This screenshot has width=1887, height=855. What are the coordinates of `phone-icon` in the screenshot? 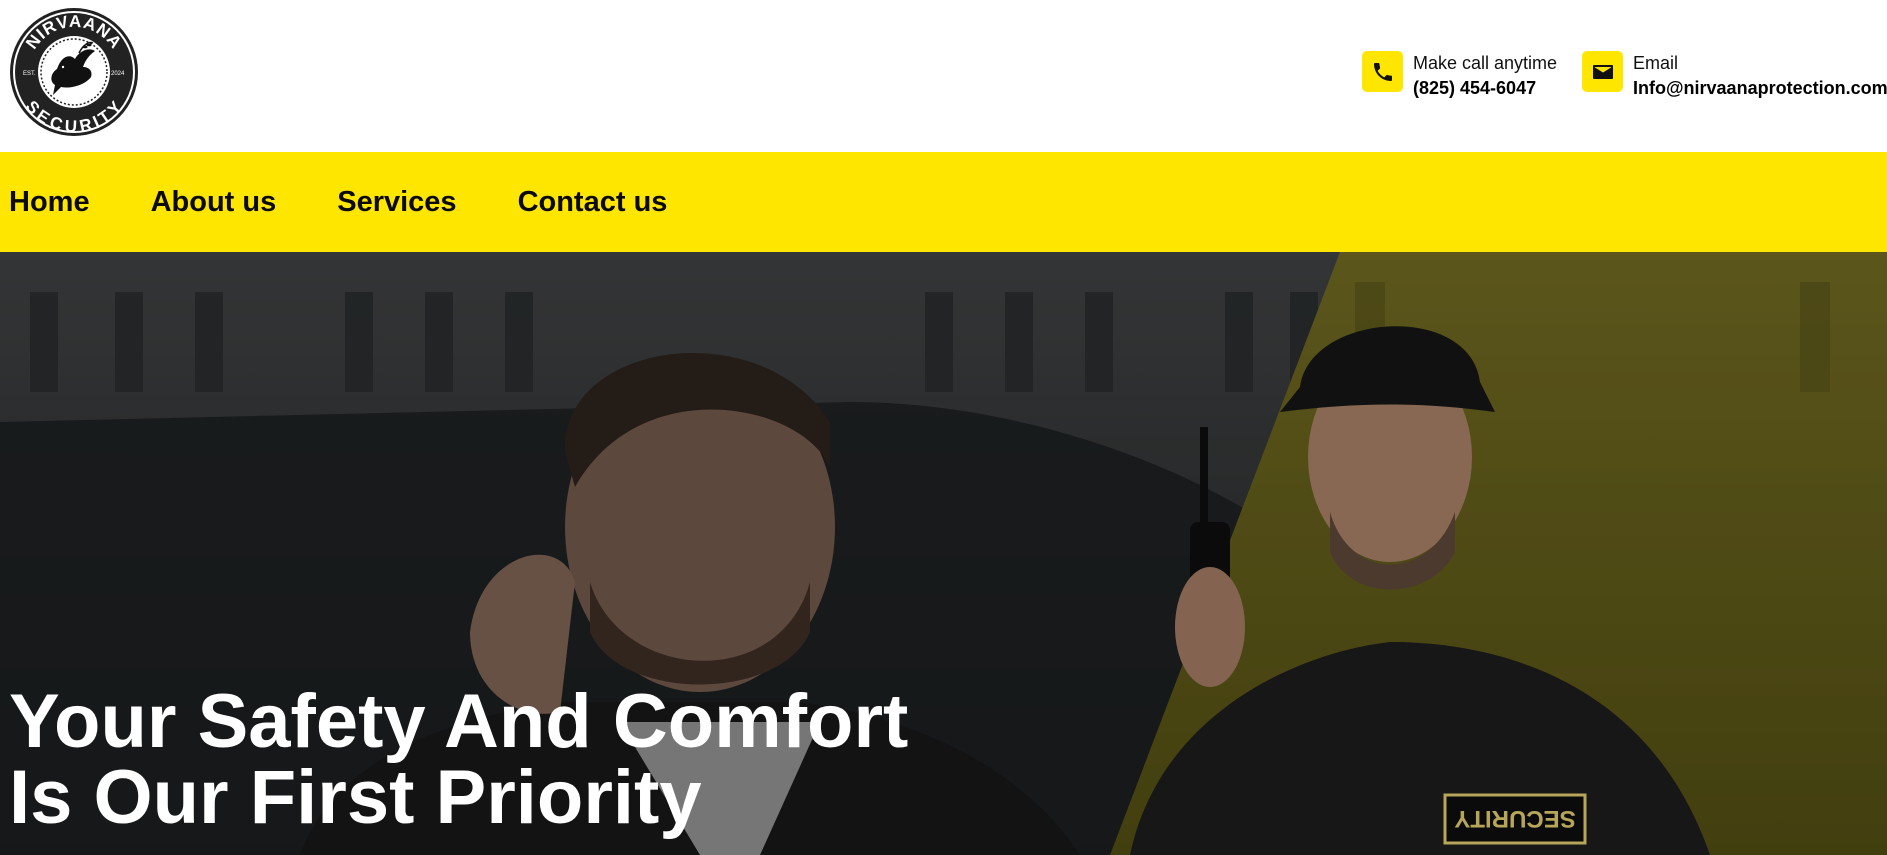 It's located at (1382, 71).